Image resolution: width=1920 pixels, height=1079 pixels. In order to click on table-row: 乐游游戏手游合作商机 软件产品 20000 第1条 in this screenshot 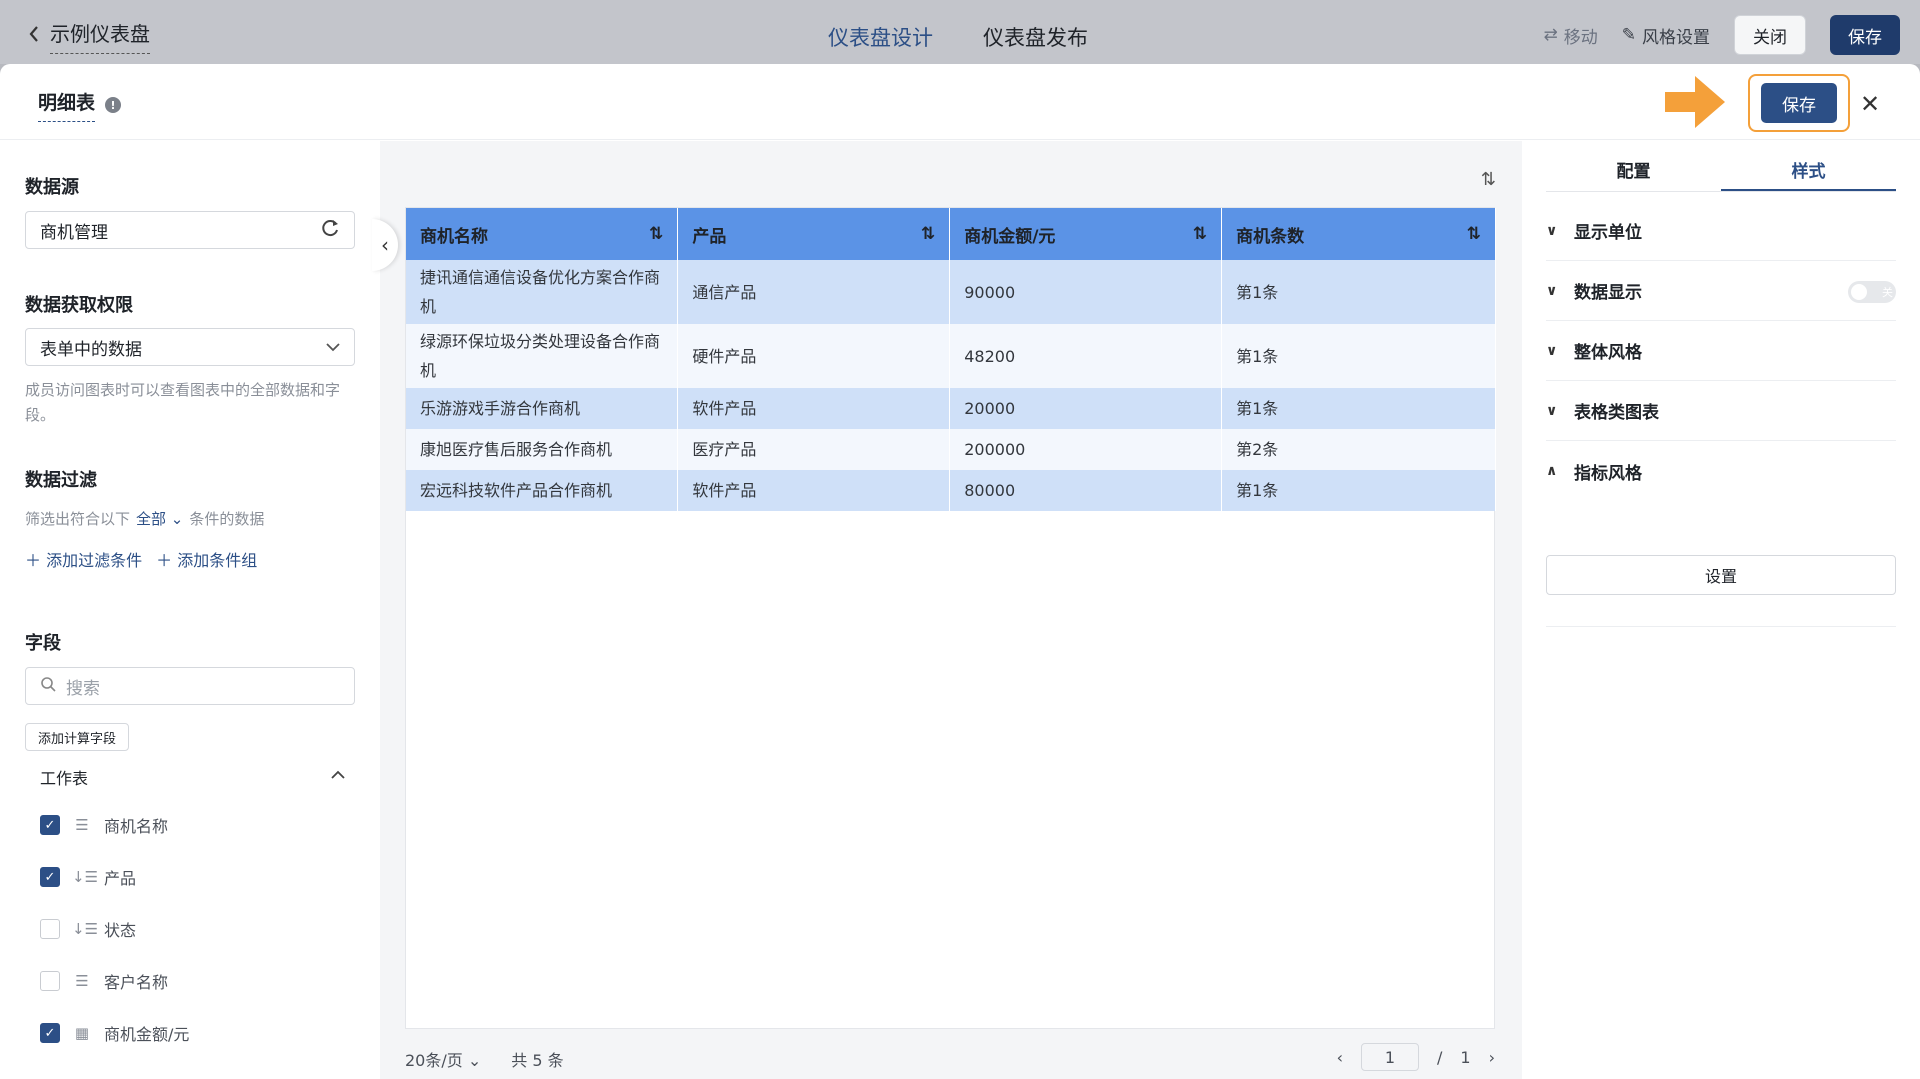, I will do `click(951, 408)`.